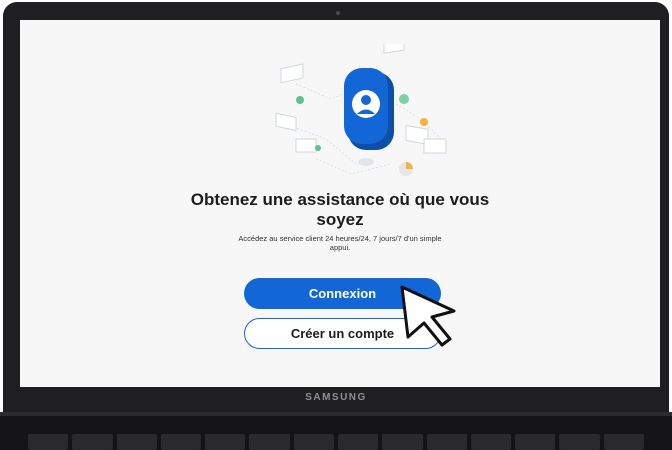 This screenshot has height=450, width=672. What do you see at coordinates (336, 431) in the screenshot?
I see `keyboard-base` at bounding box center [336, 431].